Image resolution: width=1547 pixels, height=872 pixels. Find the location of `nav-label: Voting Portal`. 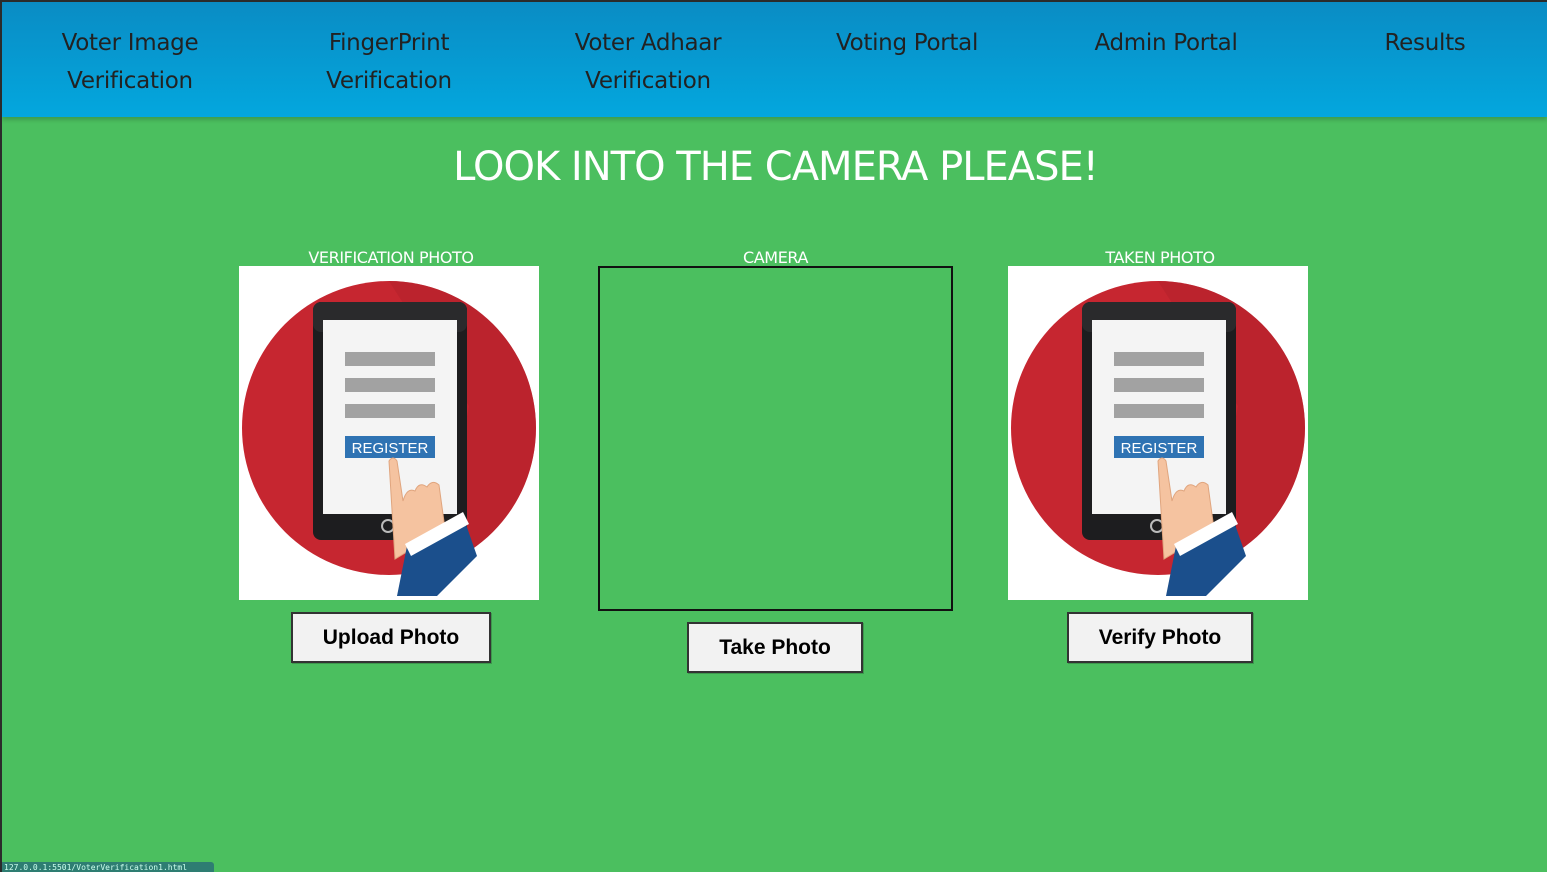

nav-label: Voting Portal is located at coordinates (907, 43).